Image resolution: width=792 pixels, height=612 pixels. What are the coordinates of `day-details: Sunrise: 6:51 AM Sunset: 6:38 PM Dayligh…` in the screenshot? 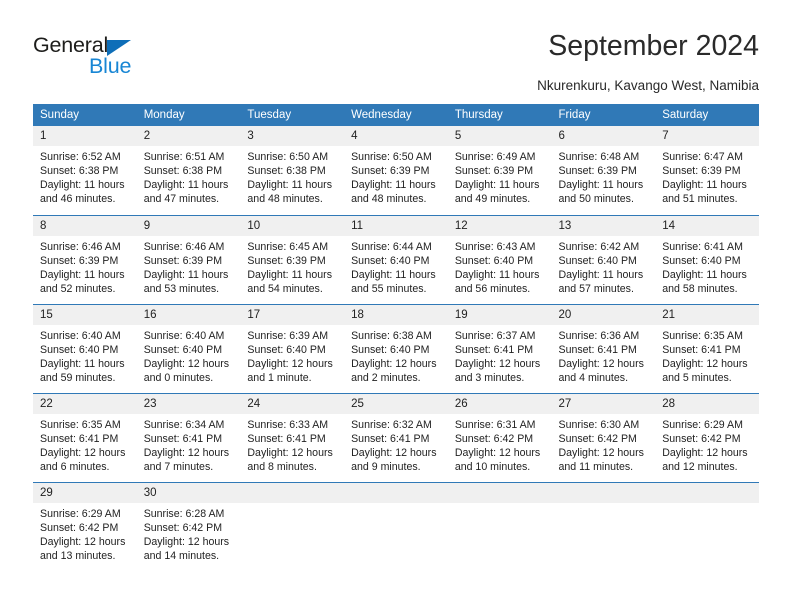 It's located at (189, 176).